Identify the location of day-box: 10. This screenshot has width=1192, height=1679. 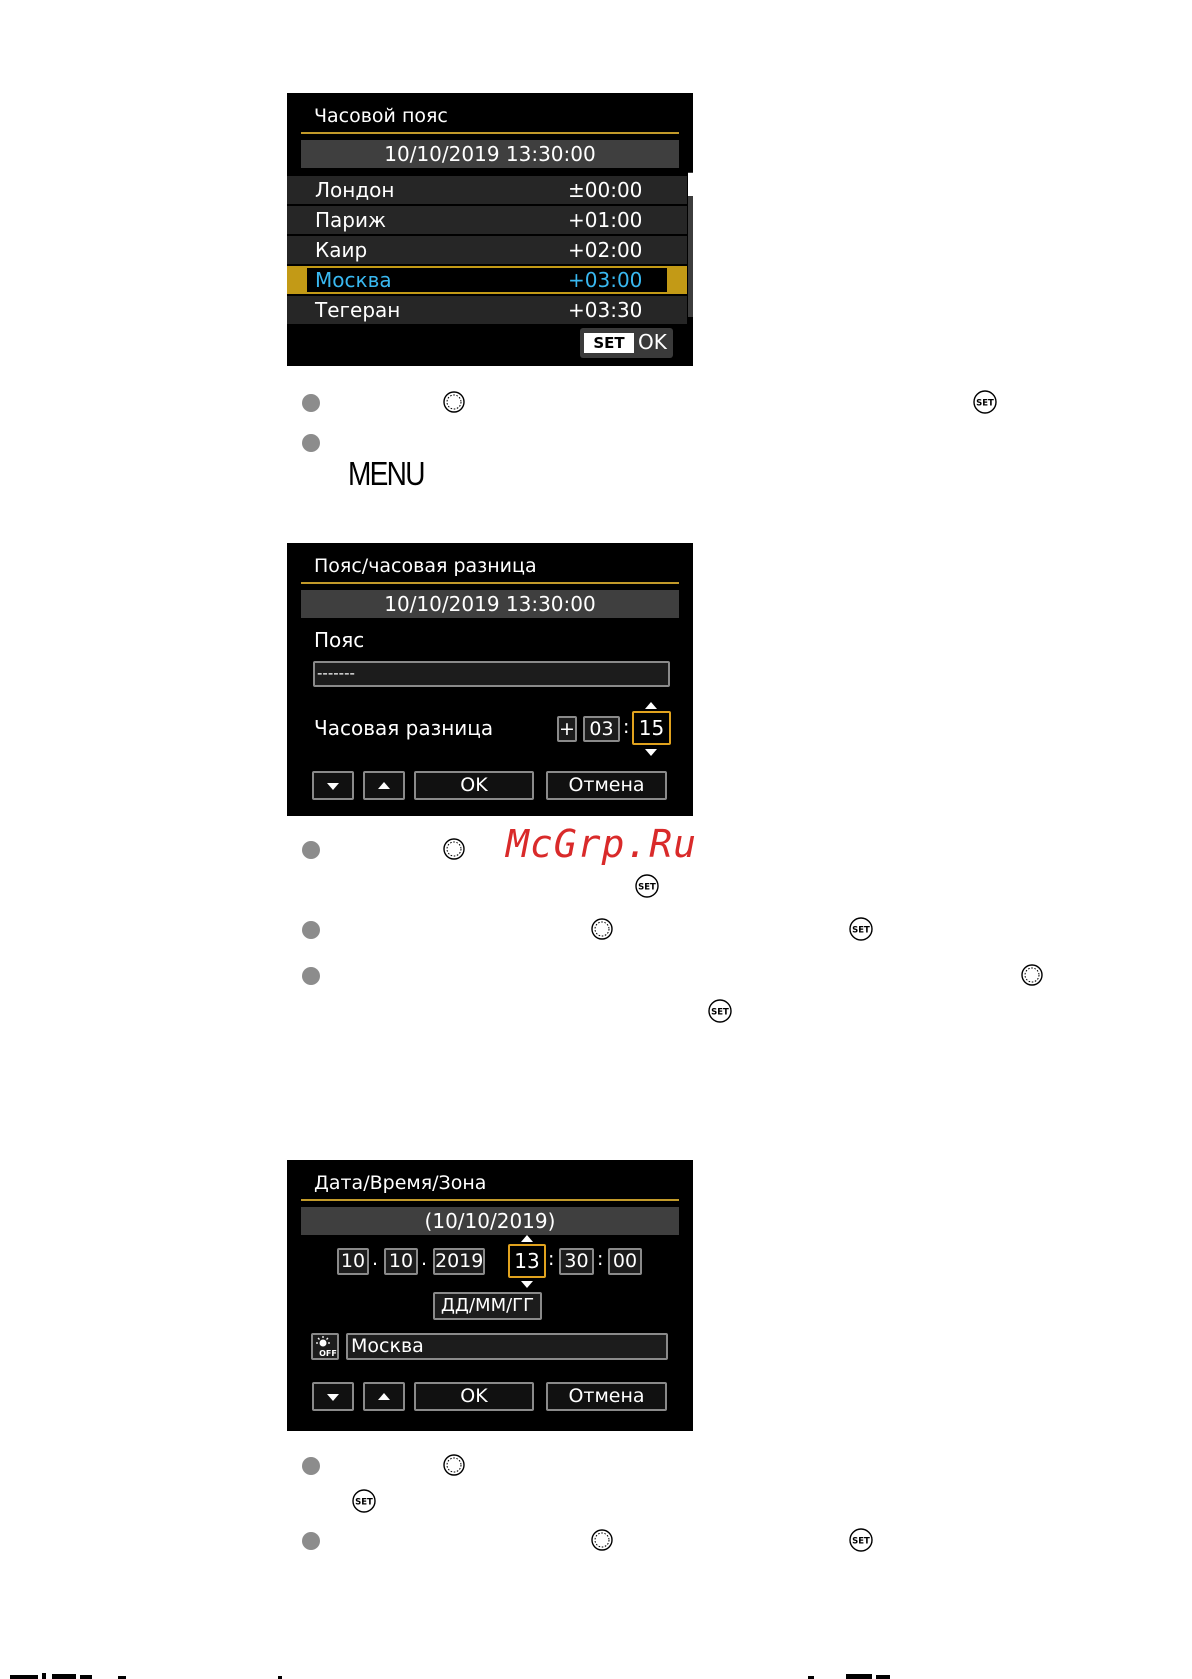
(353, 1261).